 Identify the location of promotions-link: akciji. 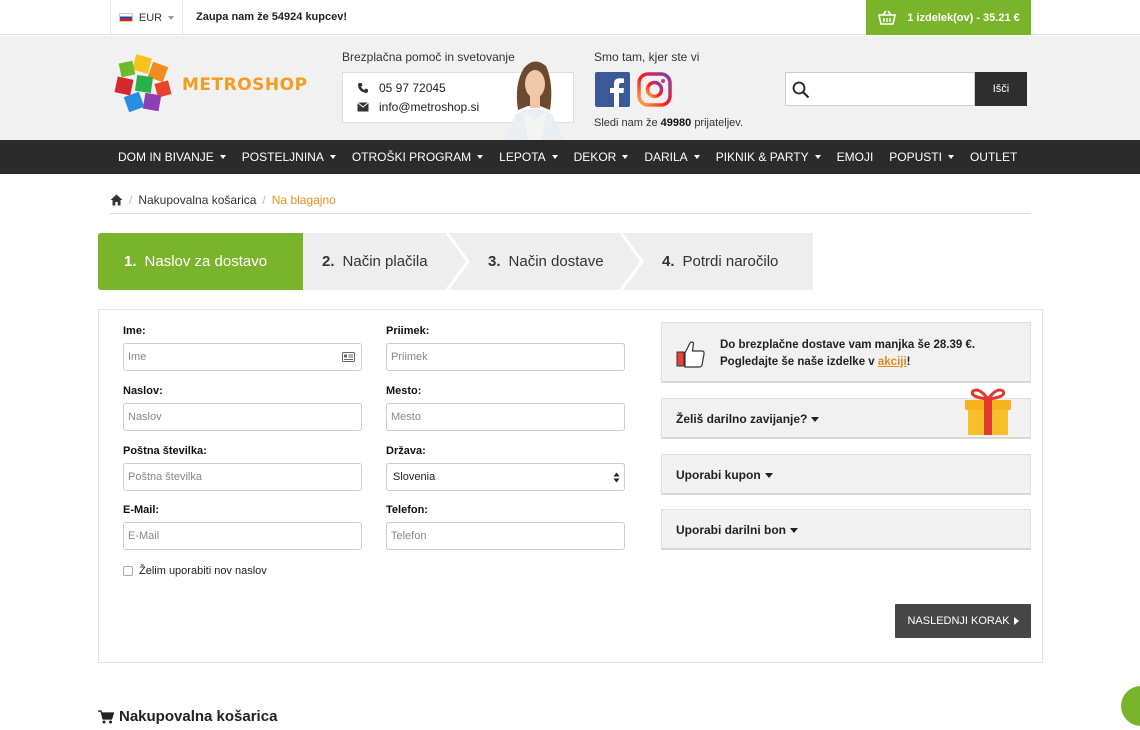
(892, 362).